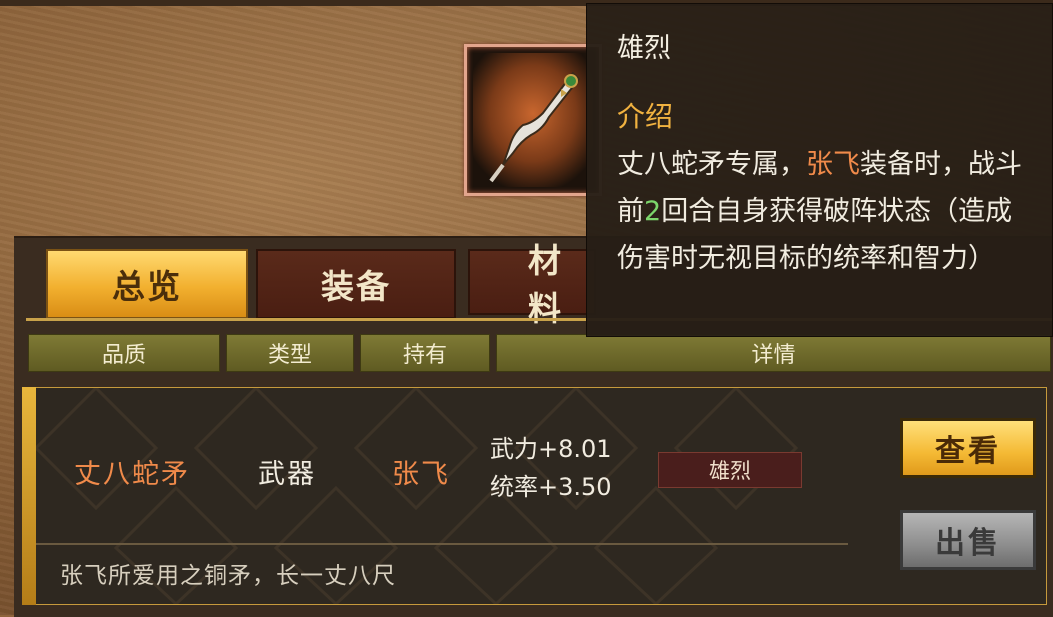 Image resolution: width=1053 pixels, height=617 pixels. What do you see at coordinates (551, 487) in the screenshot?
I see `stat-command: 统率+3.50` at bounding box center [551, 487].